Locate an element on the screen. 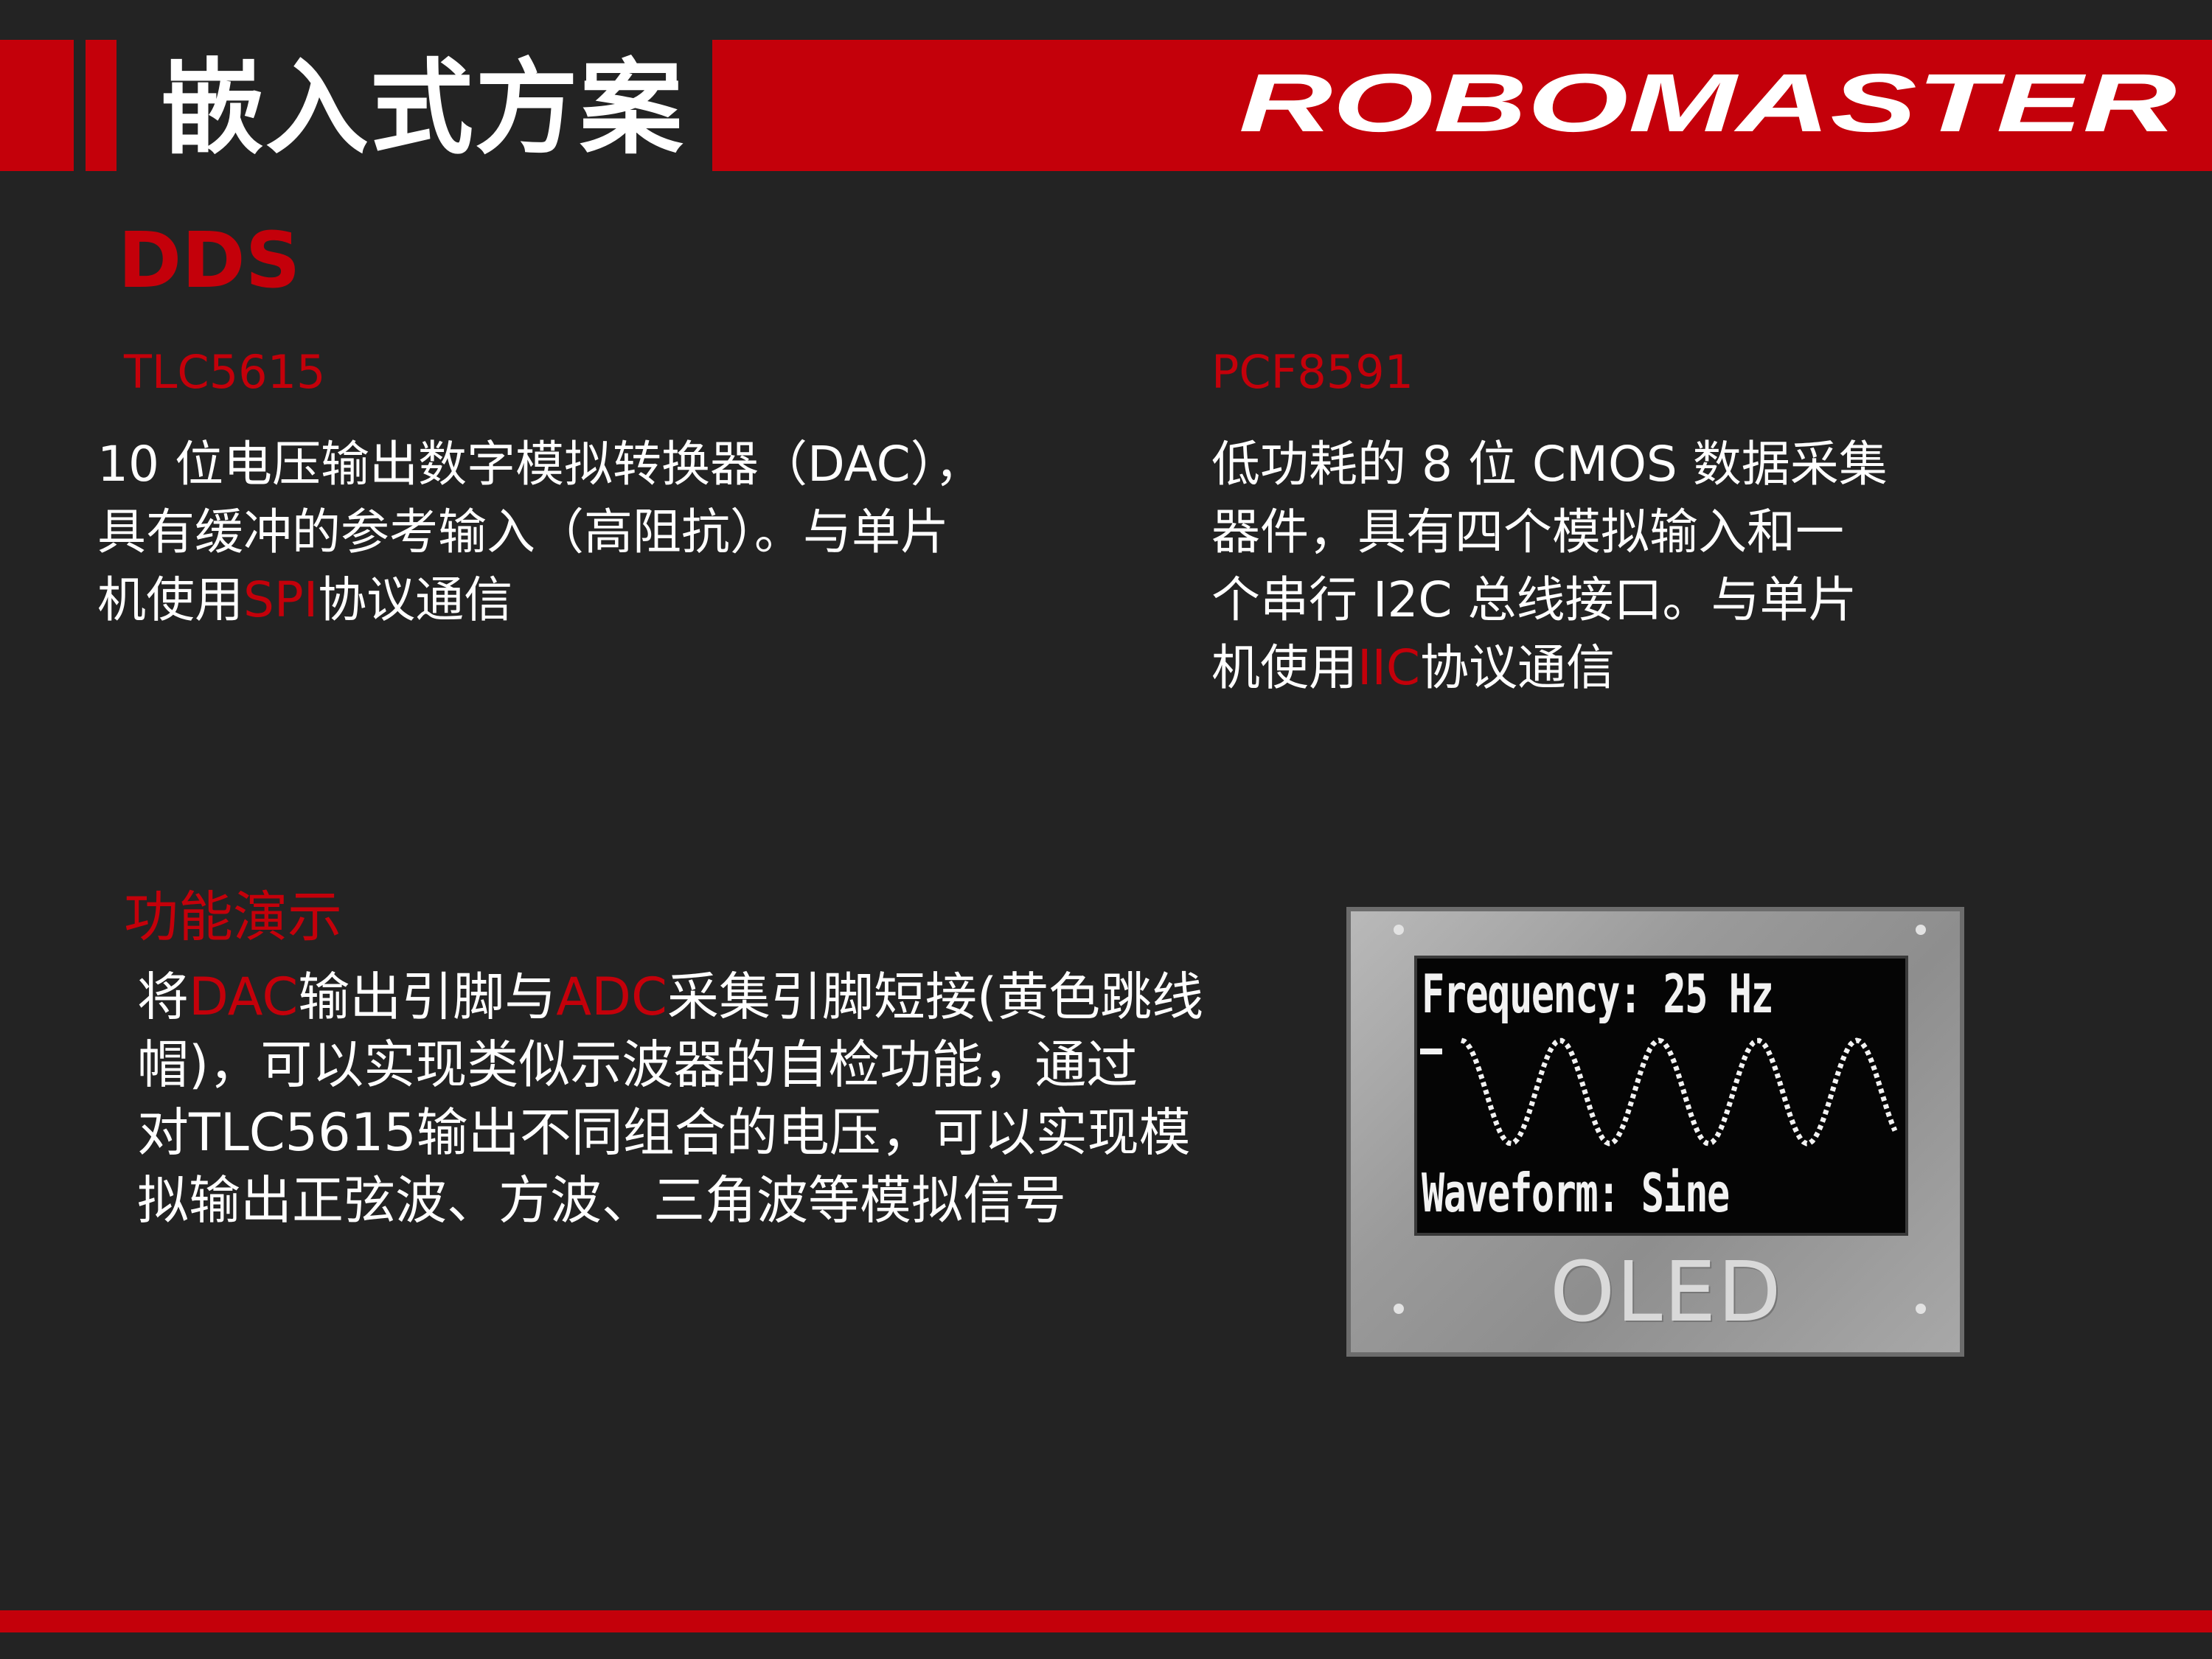 This screenshot has width=2212, height=1659. text-line: 机使用IIC协议通信 is located at coordinates (1549, 668).